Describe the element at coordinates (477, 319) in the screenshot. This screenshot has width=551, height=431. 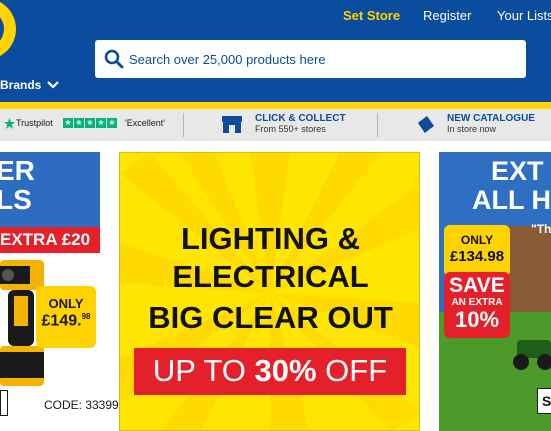
I see `save-percent: 10%` at that location.